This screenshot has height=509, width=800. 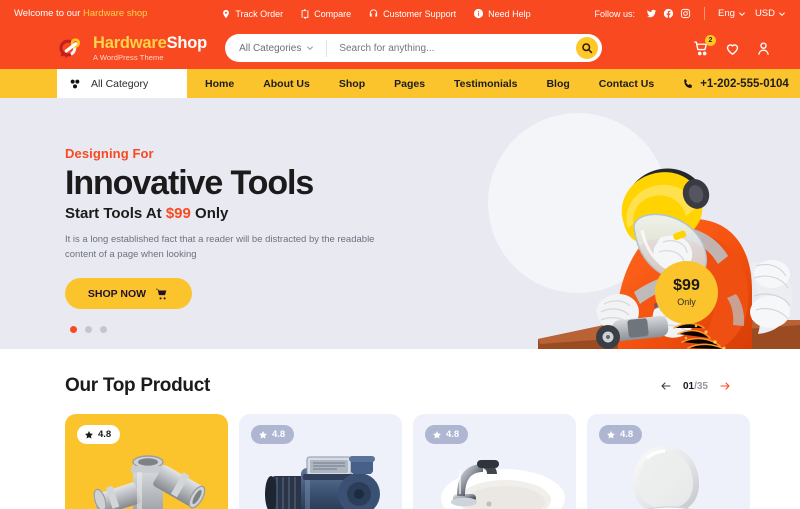 I want to click on search-category-dropdown: All Categories, so click(x=276, y=48).